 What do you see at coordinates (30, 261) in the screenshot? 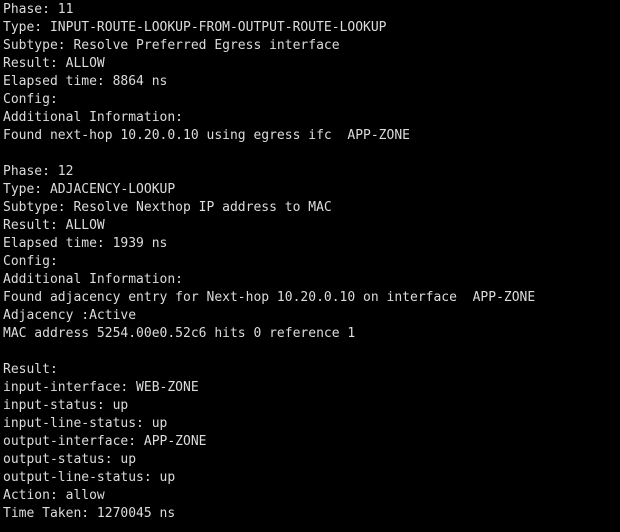
I see `phase-12-config: Config:` at bounding box center [30, 261].